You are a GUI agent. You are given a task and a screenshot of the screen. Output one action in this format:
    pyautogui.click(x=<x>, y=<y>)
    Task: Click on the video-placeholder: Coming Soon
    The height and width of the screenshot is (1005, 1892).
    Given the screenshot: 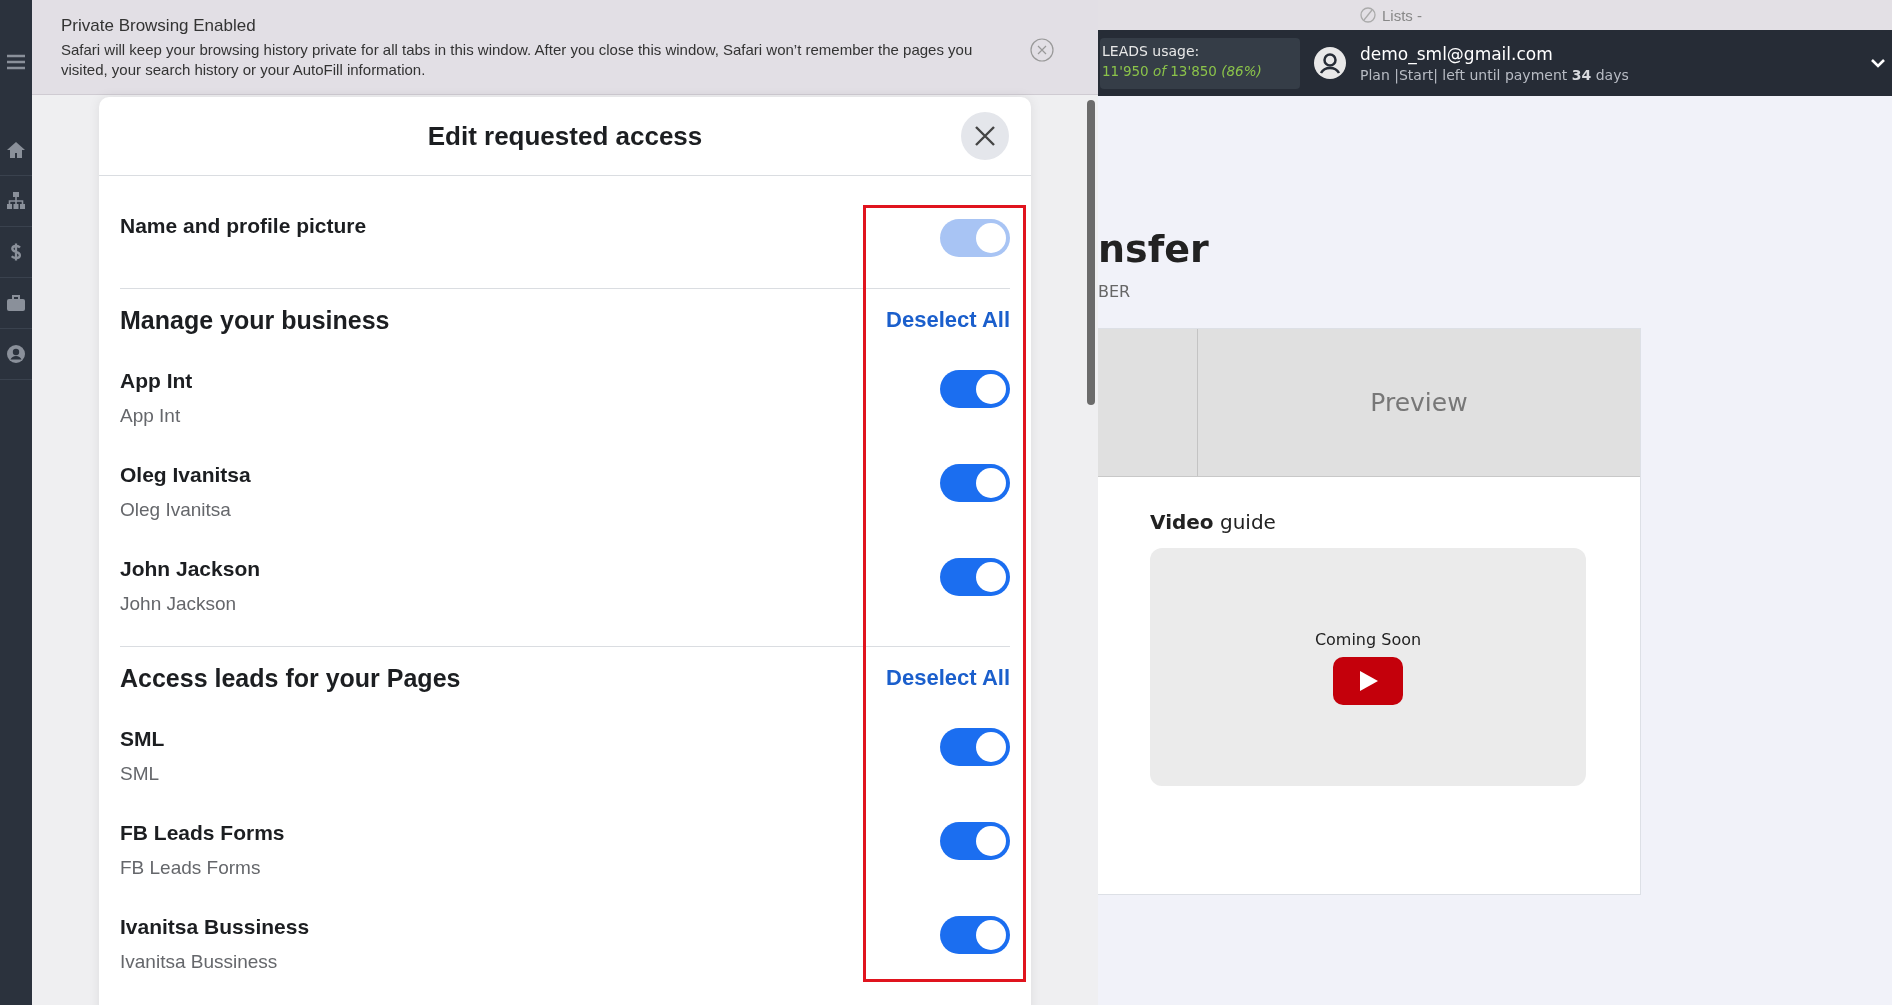 What is the action you would take?
    pyautogui.click(x=1368, y=667)
    